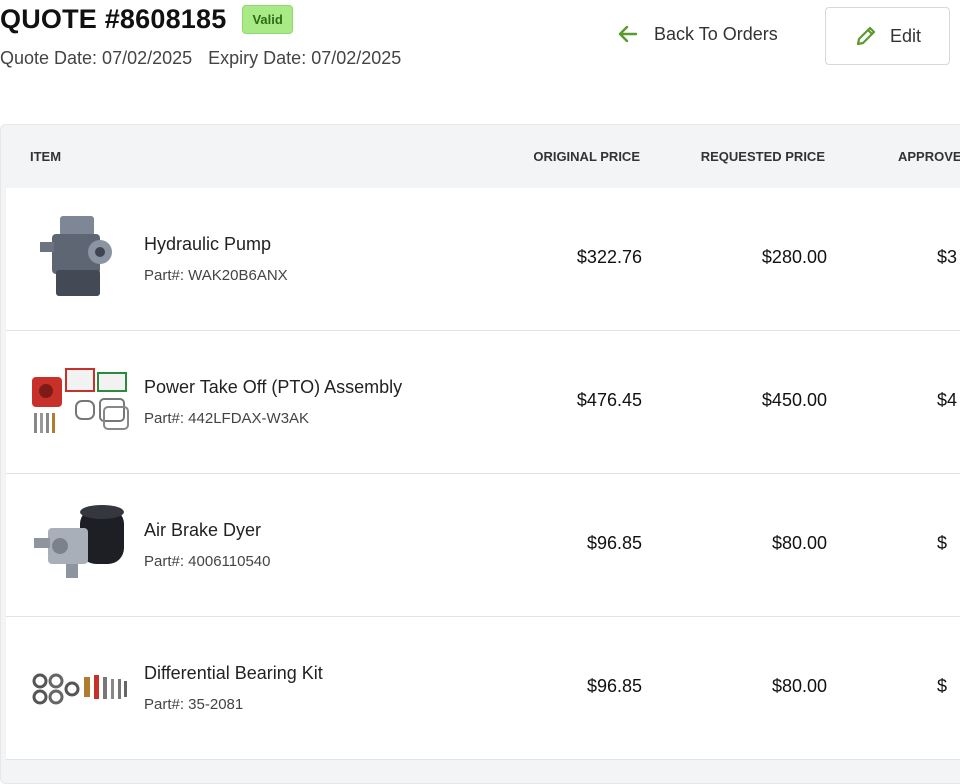 The image size is (960, 784). I want to click on column-header-original-price: ORIGINAL PRICE, so click(586, 156).